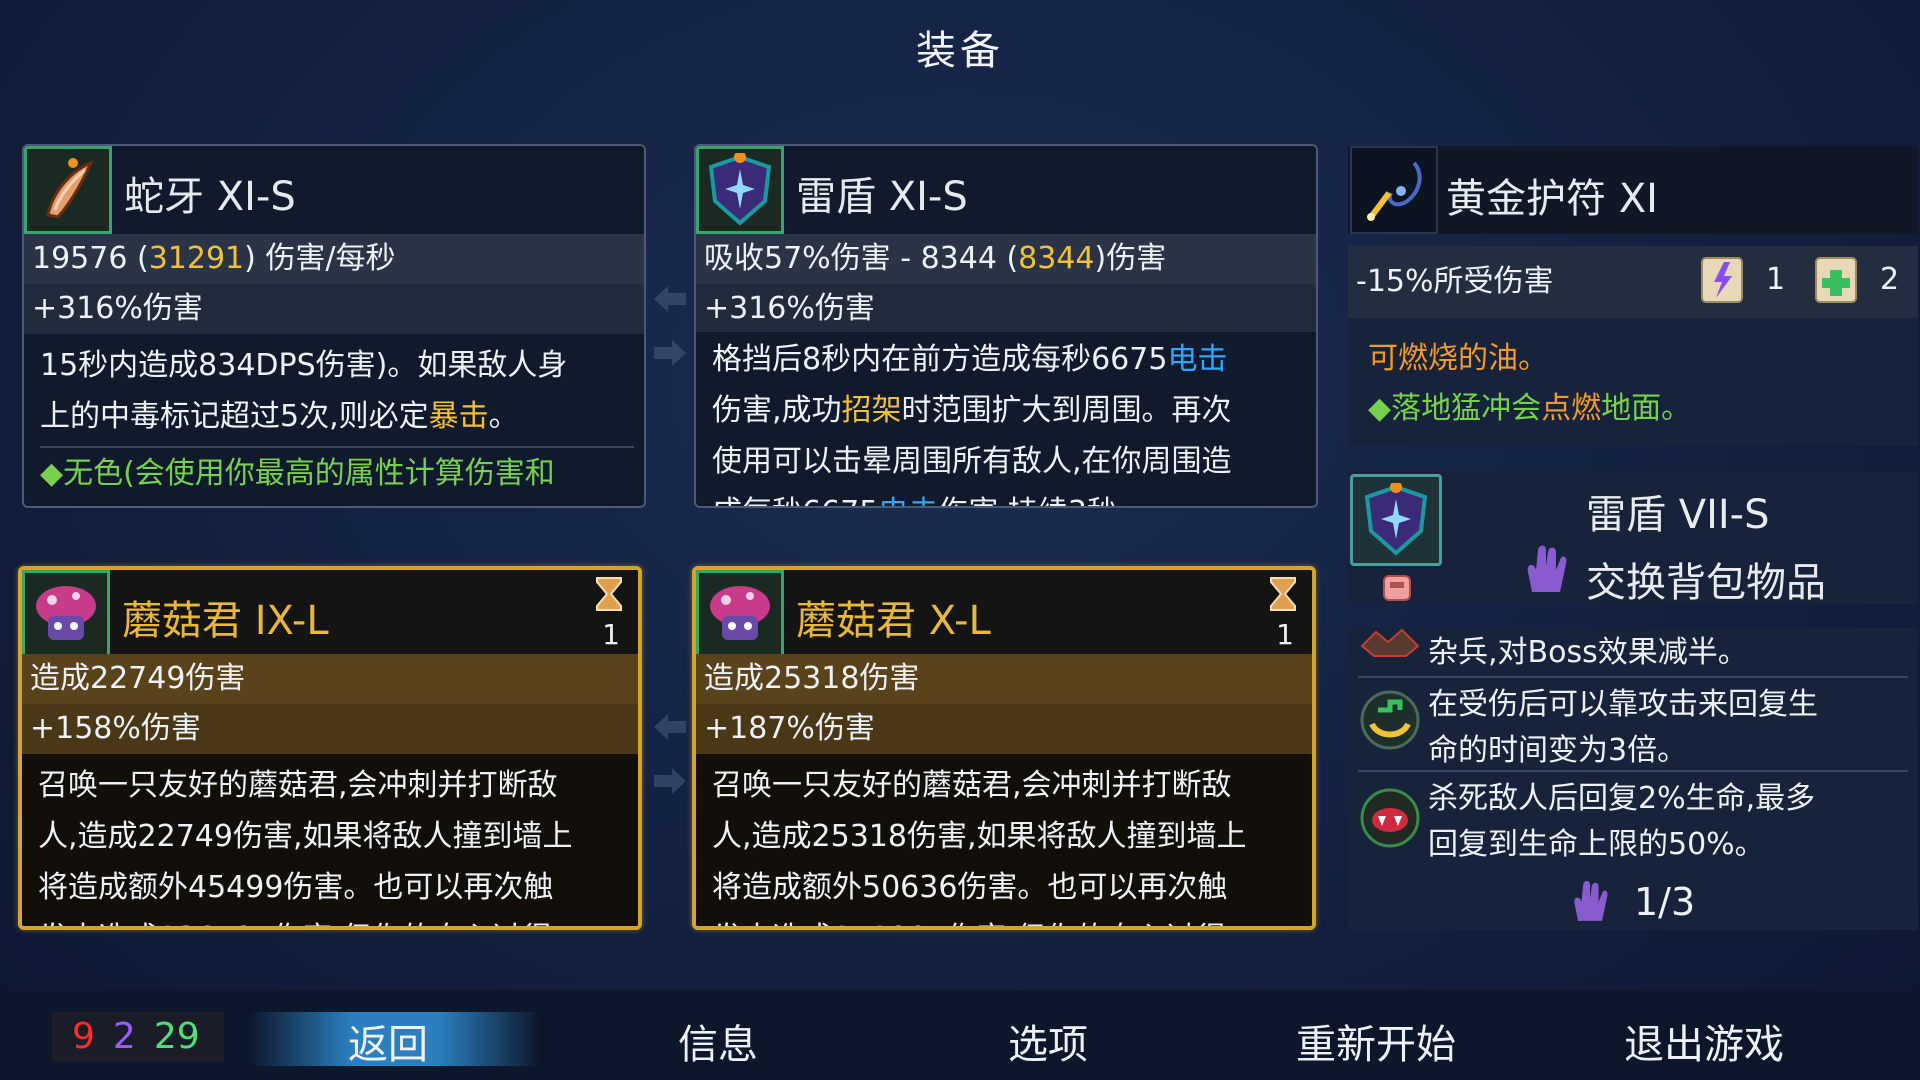 The image size is (1920, 1080). I want to click on options-button: 选项, so click(1048, 1041).